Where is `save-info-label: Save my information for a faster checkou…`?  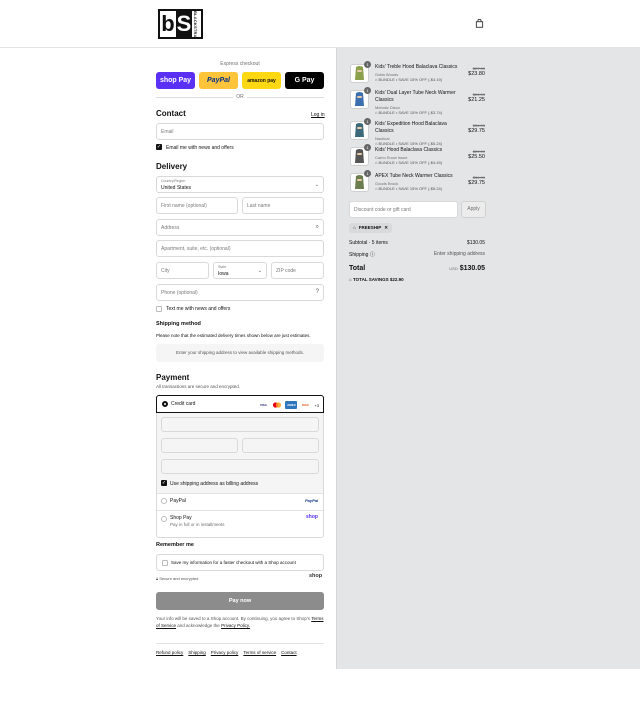 save-info-label: Save my information for a faster checkou… is located at coordinates (233, 562).